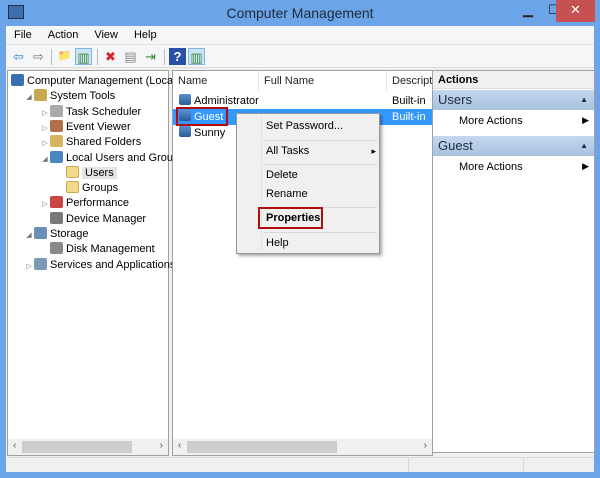 The image size is (600, 478). Describe the element at coordinates (491, 167) in the screenshot. I see `item-label: More Actions` at that location.